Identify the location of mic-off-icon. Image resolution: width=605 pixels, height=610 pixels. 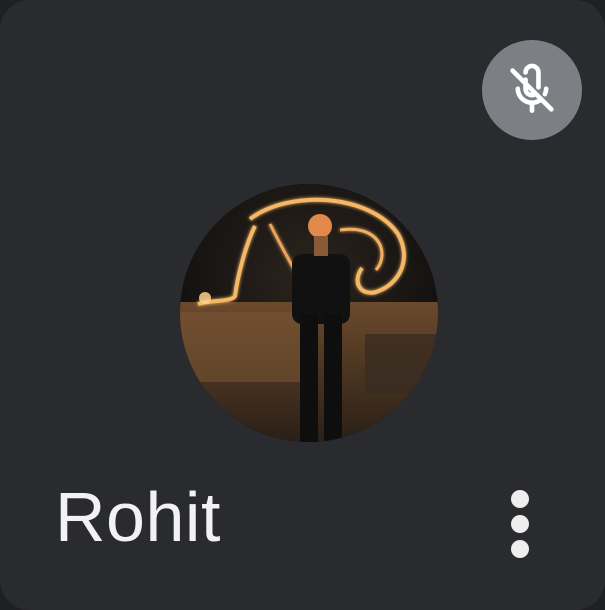
(532, 88).